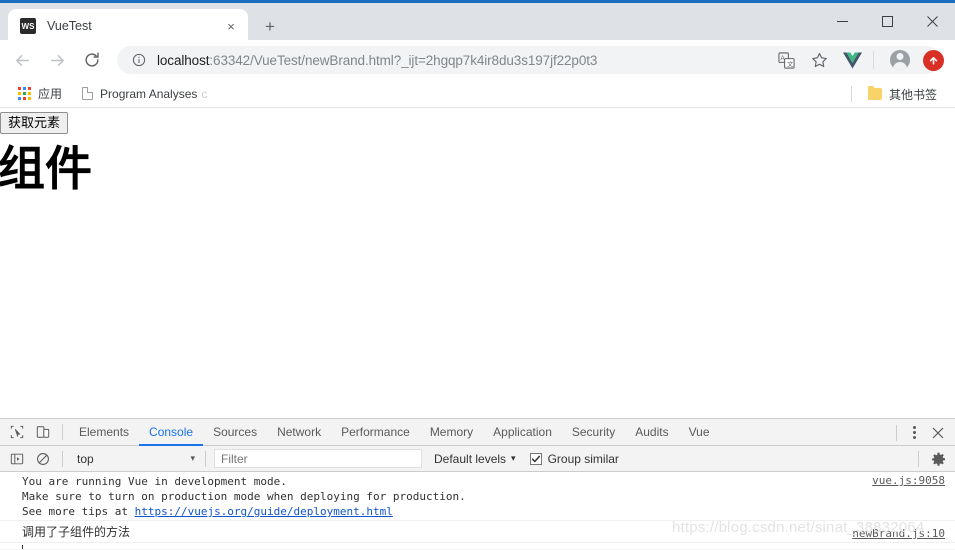 The width and height of the screenshot is (955, 550). Describe the element at coordinates (57, 60) in the screenshot. I see `forward-arrow-icon` at that location.